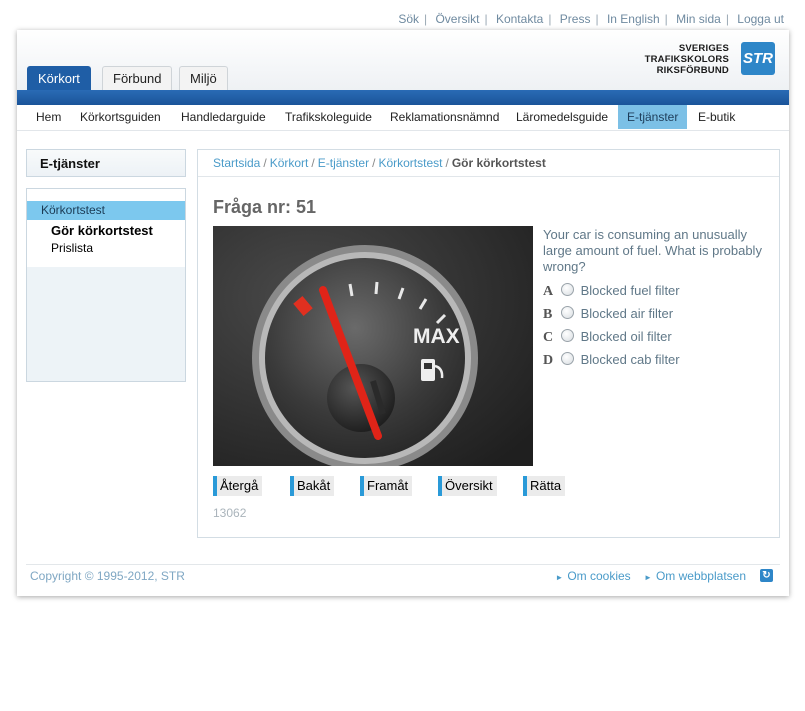 The height and width of the screenshot is (711, 805). I want to click on sidebar-menu-inner: Körkortstest Gör körkortstest Prislista, so click(106, 228).